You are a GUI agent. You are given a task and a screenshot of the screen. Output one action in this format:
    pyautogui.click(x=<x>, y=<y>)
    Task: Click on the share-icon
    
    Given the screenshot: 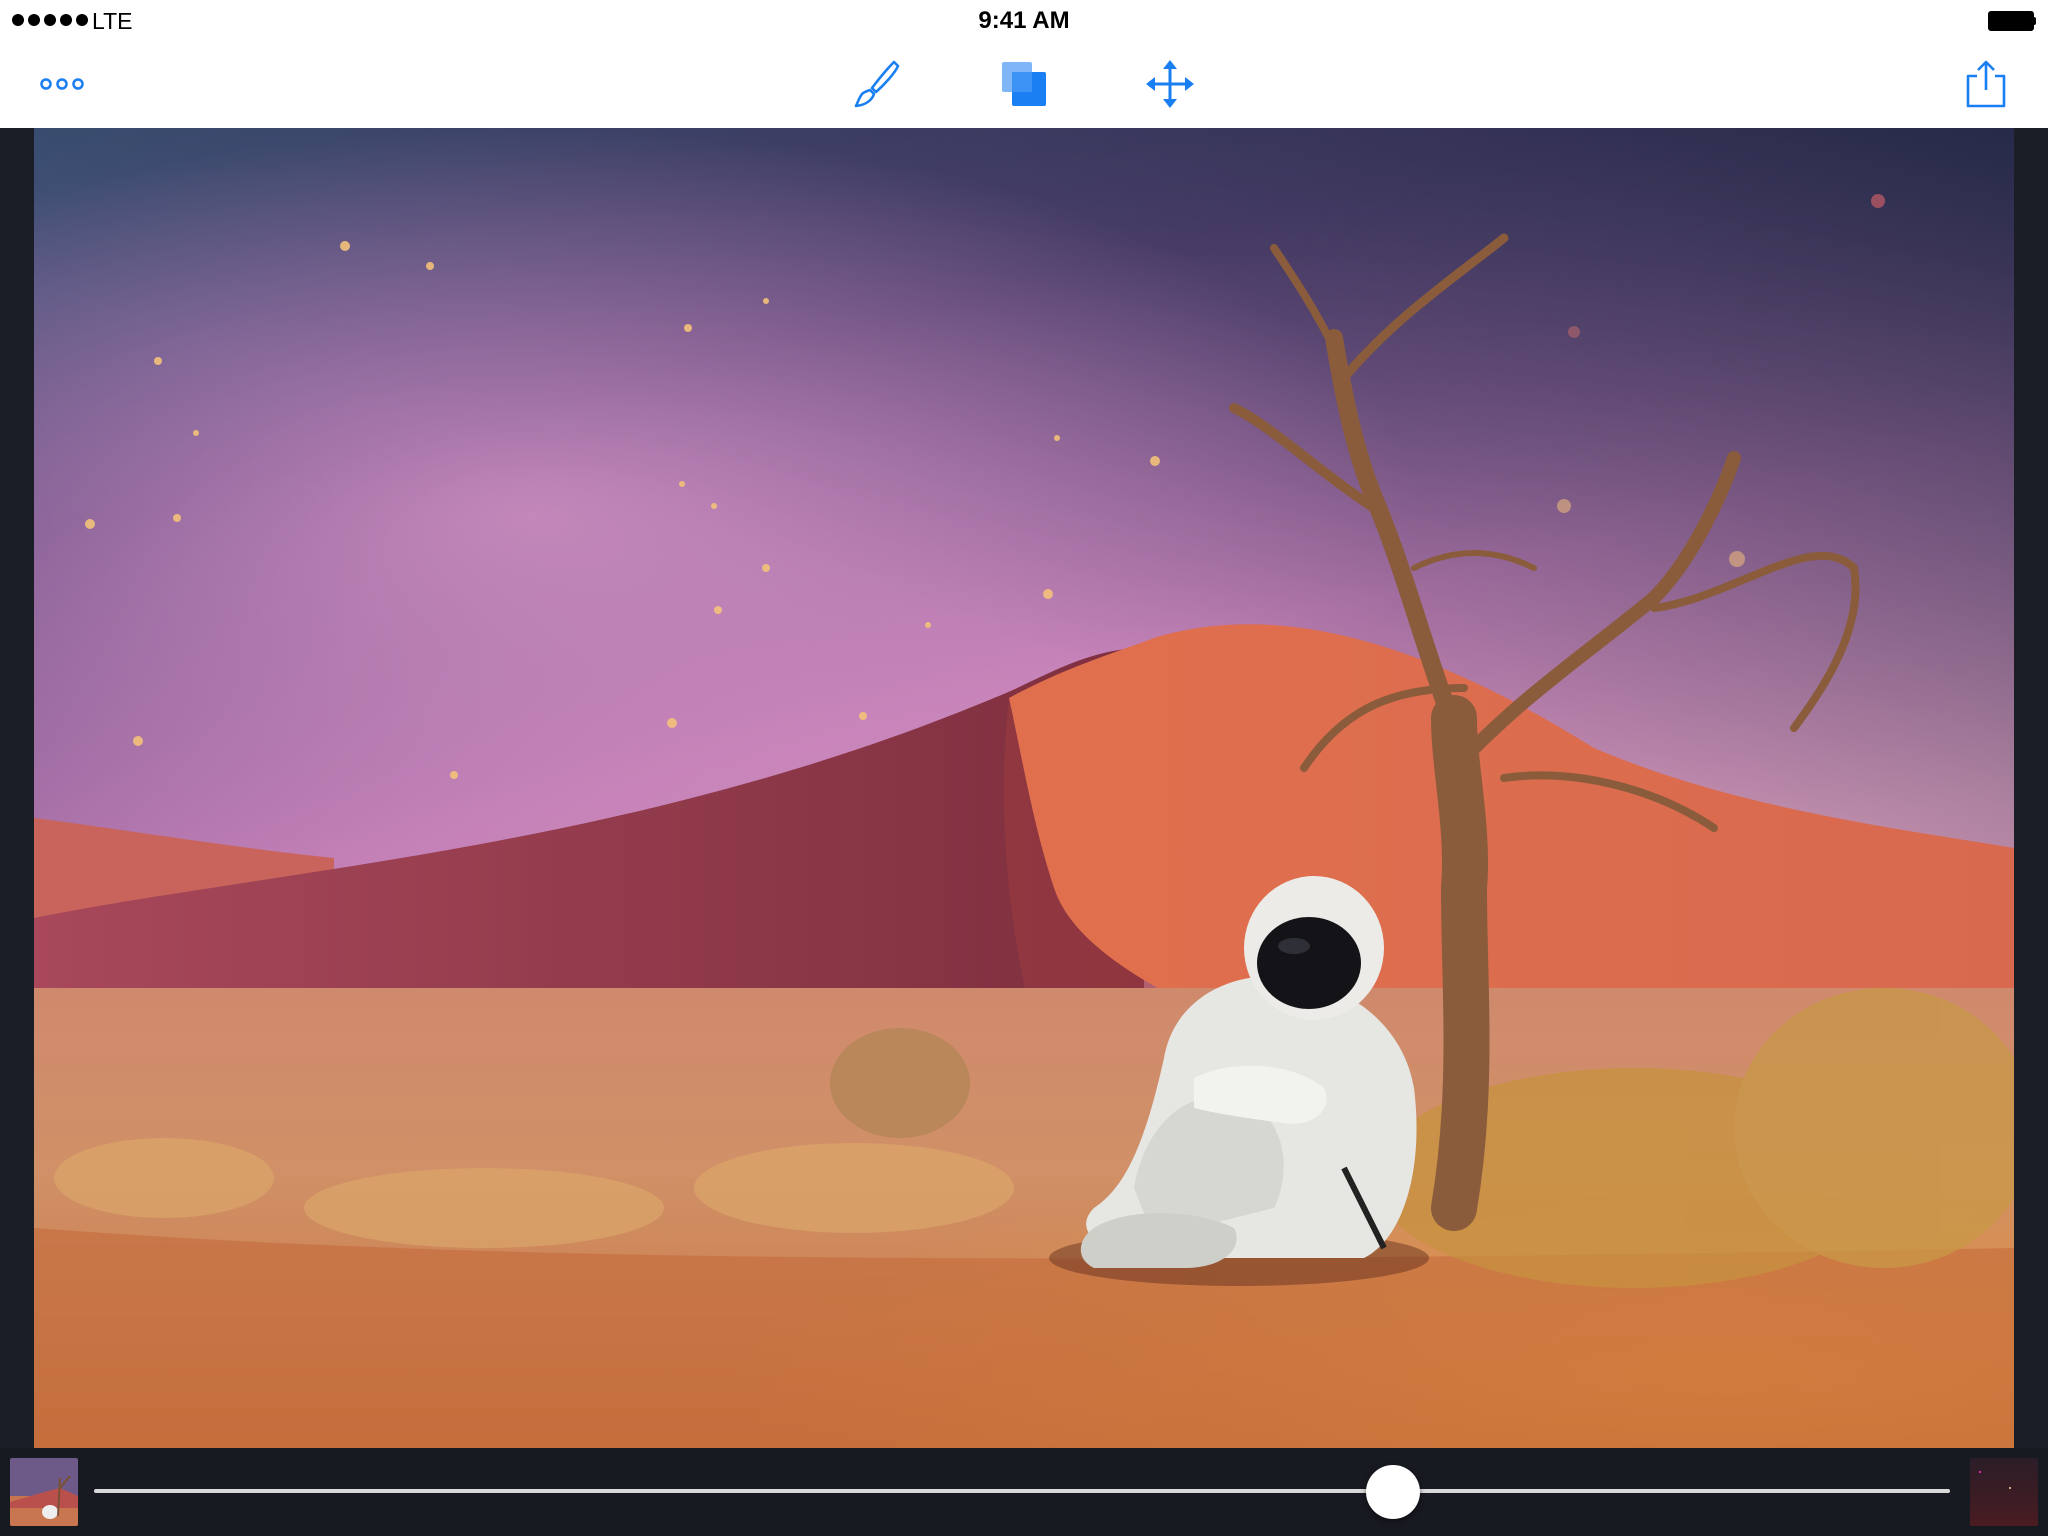 What is the action you would take?
    pyautogui.click(x=1986, y=84)
    